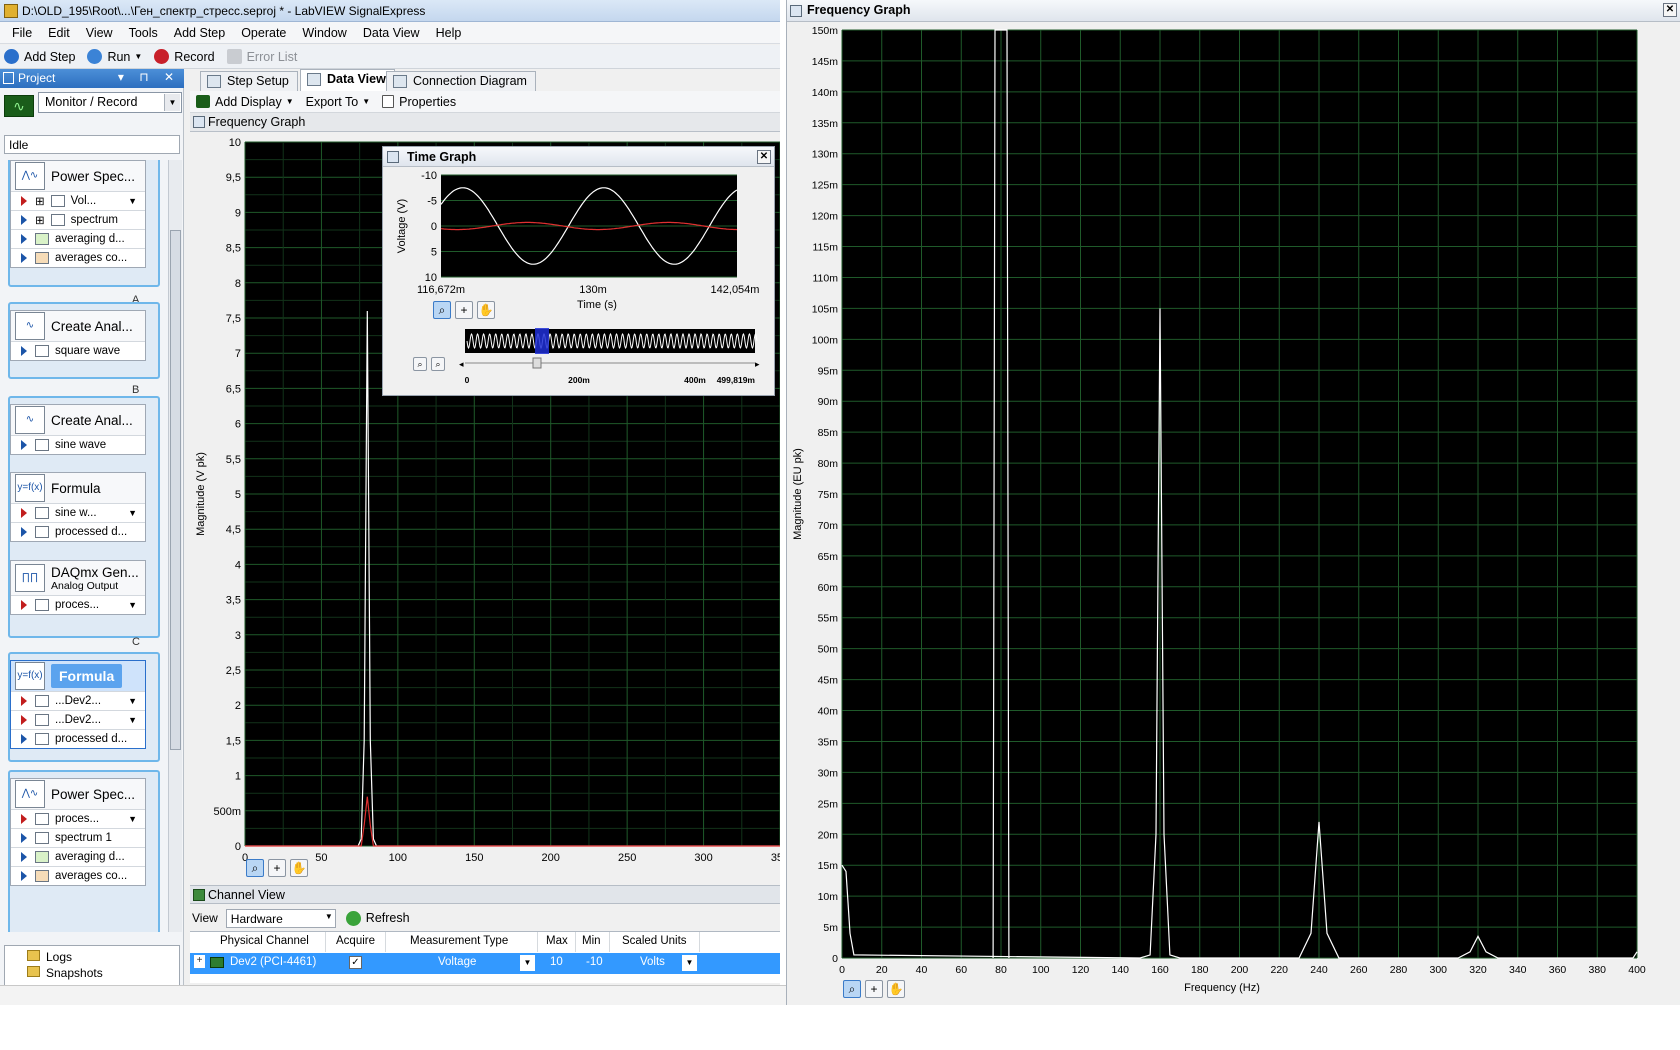 The height and width of the screenshot is (1050, 1680). What do you see at coordinates (347, 80) in the screenshot?
I see `tab-data-view: Data View` at bounding box center [347, 80].